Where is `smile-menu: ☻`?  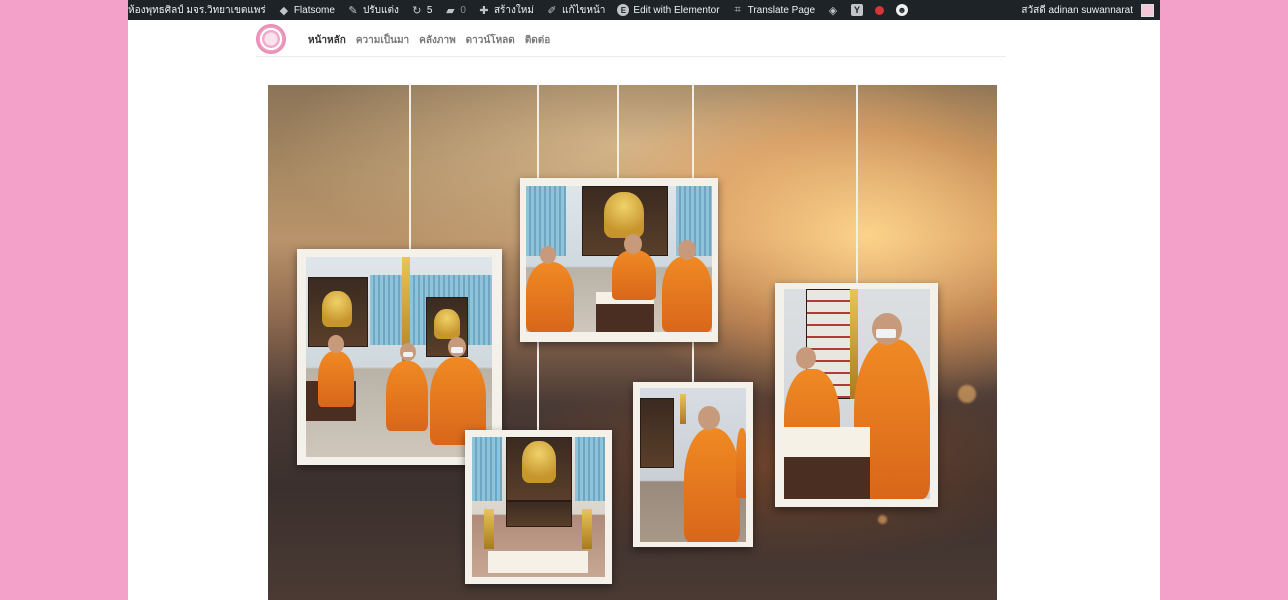 smile-menu: ☻ is located at coordinates (902, 10).